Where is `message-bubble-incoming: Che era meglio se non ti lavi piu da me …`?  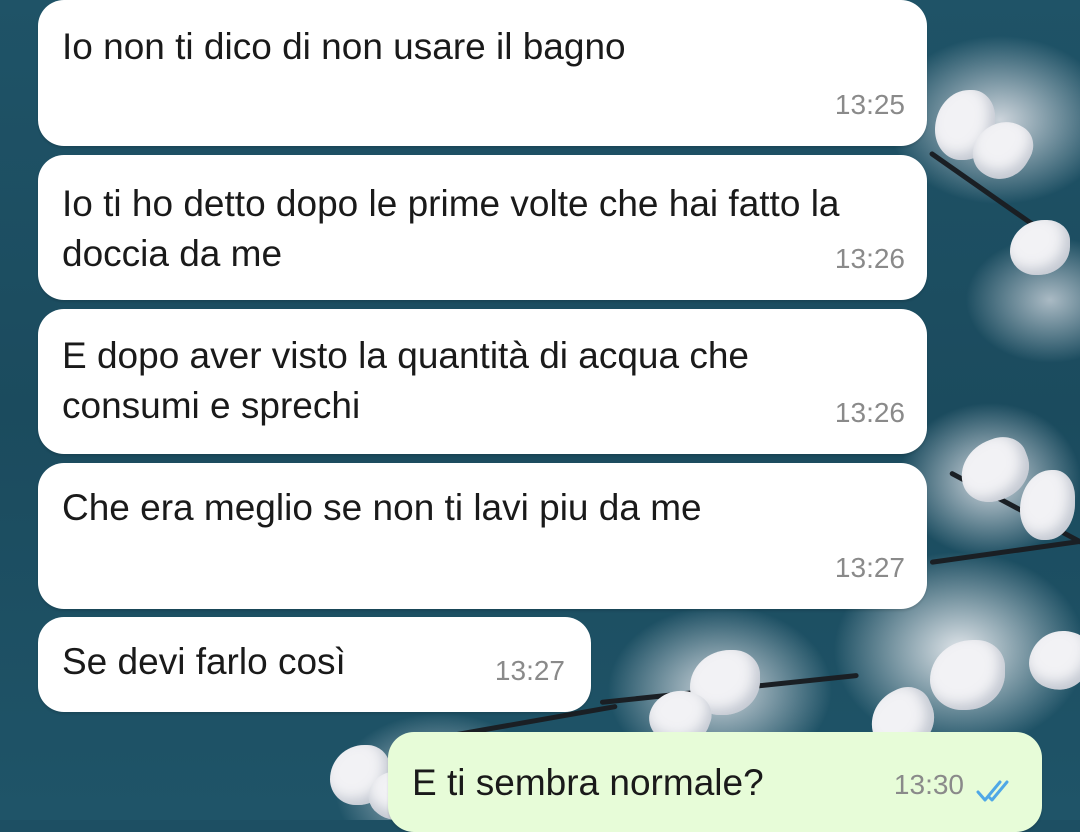
message-bubble-incoming: Che era meglio se non ti lavi piu da me … is located at coordinates (482, 536).